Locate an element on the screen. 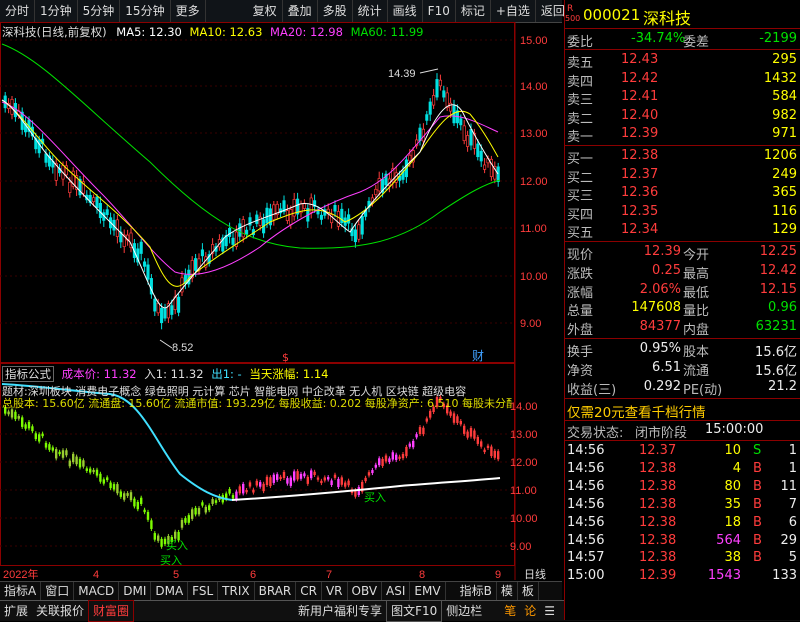 The image size is (800, 622). add-favorite-button: +自选 is located at coordinates (513, 11).